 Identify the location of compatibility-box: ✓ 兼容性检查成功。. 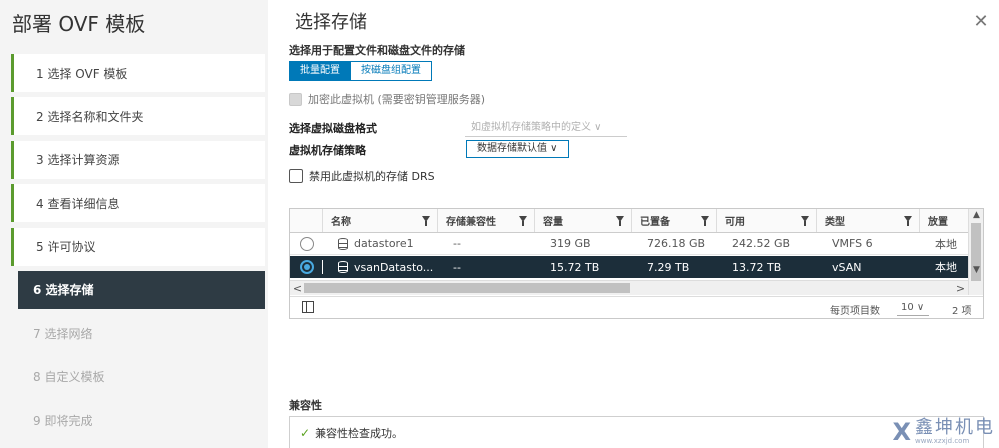
(636, 432).